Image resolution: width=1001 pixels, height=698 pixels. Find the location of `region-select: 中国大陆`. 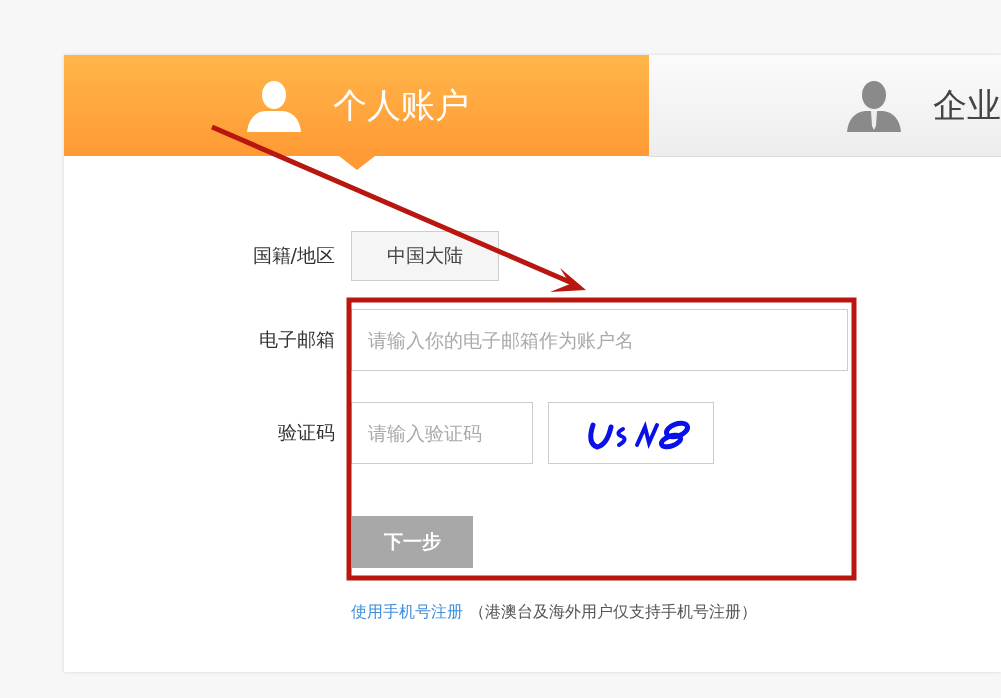

region-select: 中国大陆 is located at coordinates (425, 256).